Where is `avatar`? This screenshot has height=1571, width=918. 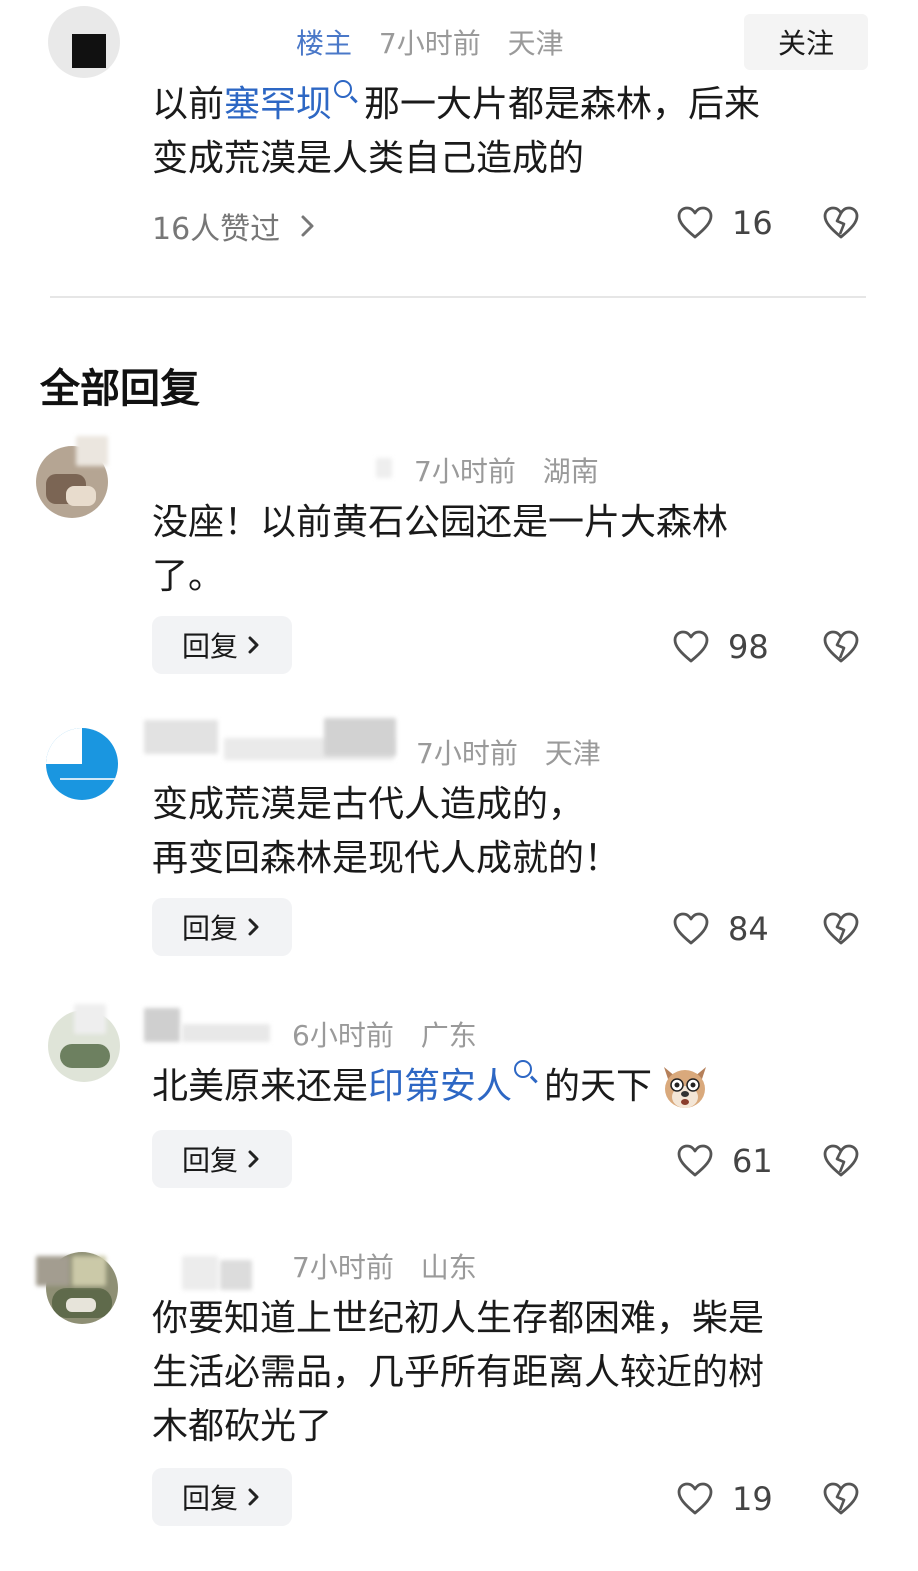 avatar is located at coordinates (82, 764).